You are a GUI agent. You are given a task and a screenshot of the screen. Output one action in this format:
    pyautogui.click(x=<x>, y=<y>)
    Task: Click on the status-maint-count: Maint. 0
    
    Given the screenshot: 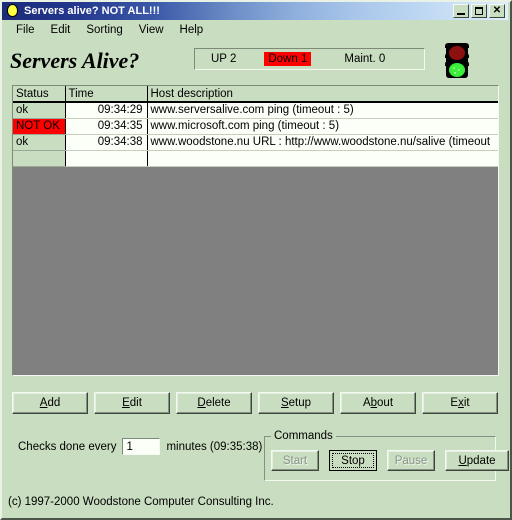 What is the action you would take?
    pyautogui.click(x=365, y=59)
    